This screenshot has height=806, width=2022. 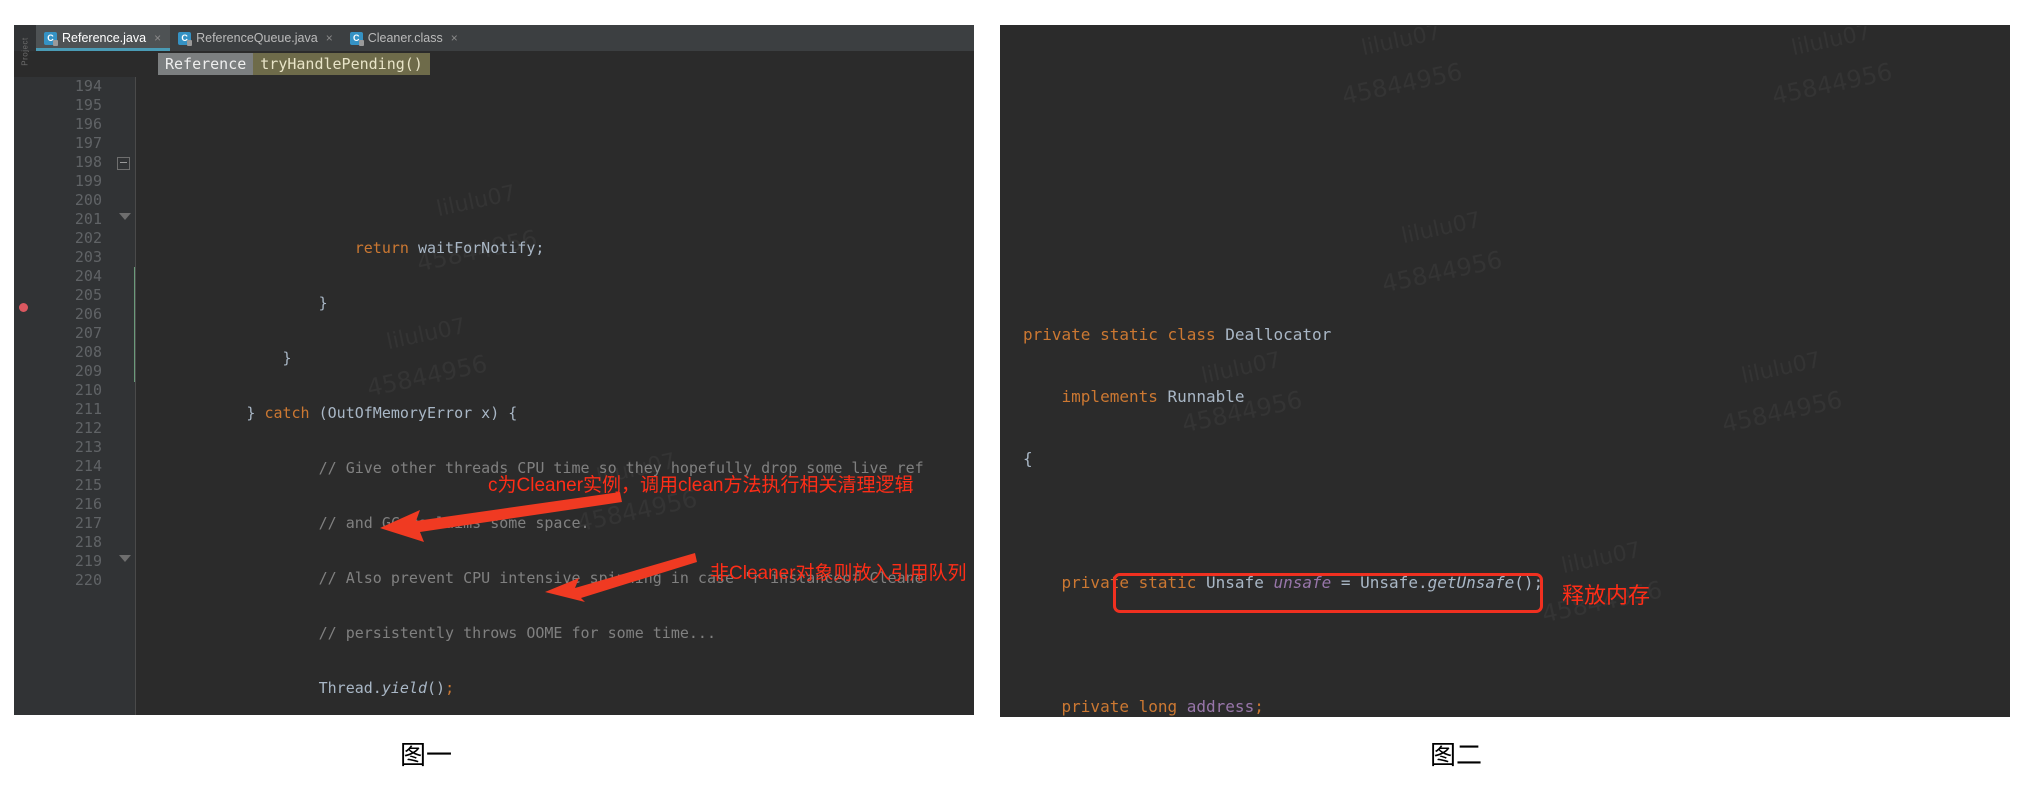 What do you see at coordinates (25, 51) in the screenshot?
I see `project-tool-label: Project` at bounding box center [25, 51].